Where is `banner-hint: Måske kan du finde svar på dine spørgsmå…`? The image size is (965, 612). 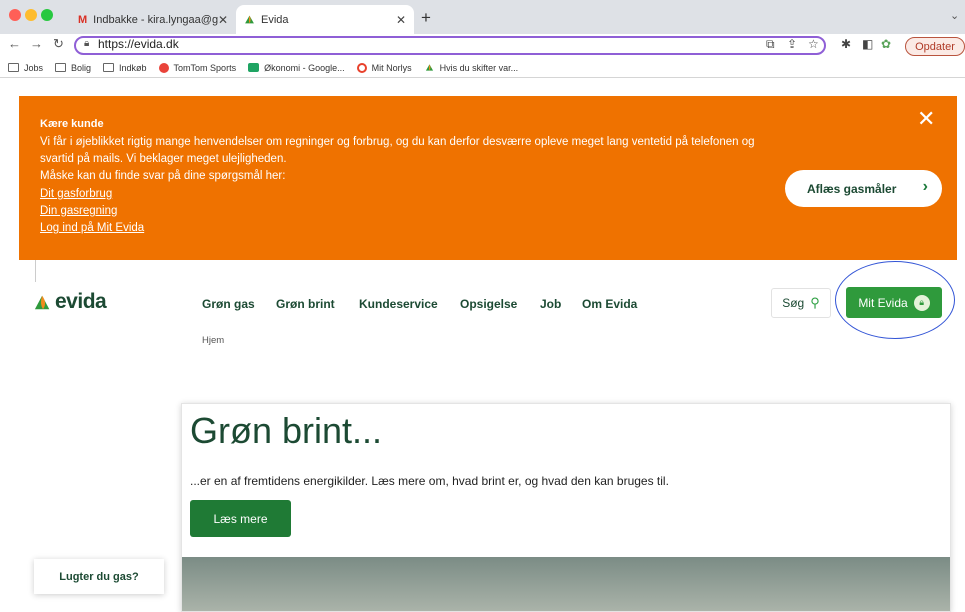
banner-hint: Måske kan du finde svar på dine spørgsmå… is located at coordinates (163, 176).